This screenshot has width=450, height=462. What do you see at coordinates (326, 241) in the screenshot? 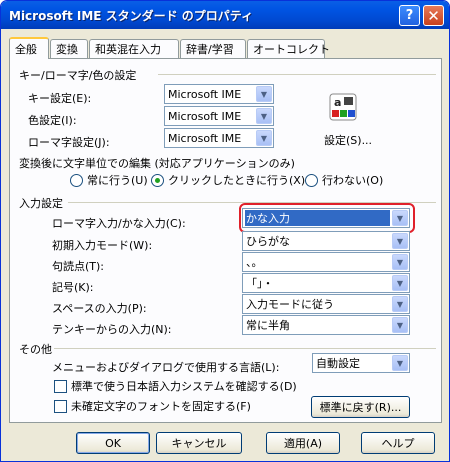
I see `initial-mode-select: ひらがな ▼` at bounding box center [326, 241].